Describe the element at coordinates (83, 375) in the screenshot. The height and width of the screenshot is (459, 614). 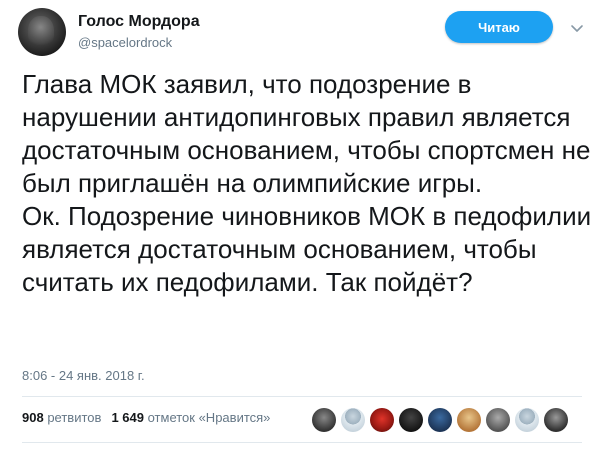
I see `tweet-timestamp: 8:06 - 24 янв. 2018 г.` at that location.